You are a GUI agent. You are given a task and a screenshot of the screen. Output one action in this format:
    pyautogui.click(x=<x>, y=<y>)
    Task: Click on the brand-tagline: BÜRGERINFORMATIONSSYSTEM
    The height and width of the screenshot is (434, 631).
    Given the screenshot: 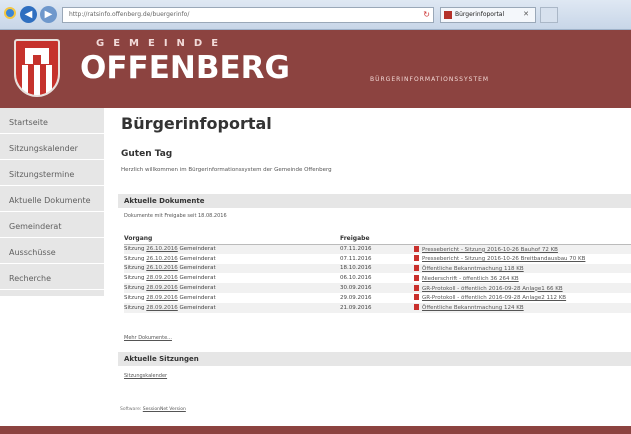 What is the action you would take?
    pyautogui.click(x=430, y=79)
    